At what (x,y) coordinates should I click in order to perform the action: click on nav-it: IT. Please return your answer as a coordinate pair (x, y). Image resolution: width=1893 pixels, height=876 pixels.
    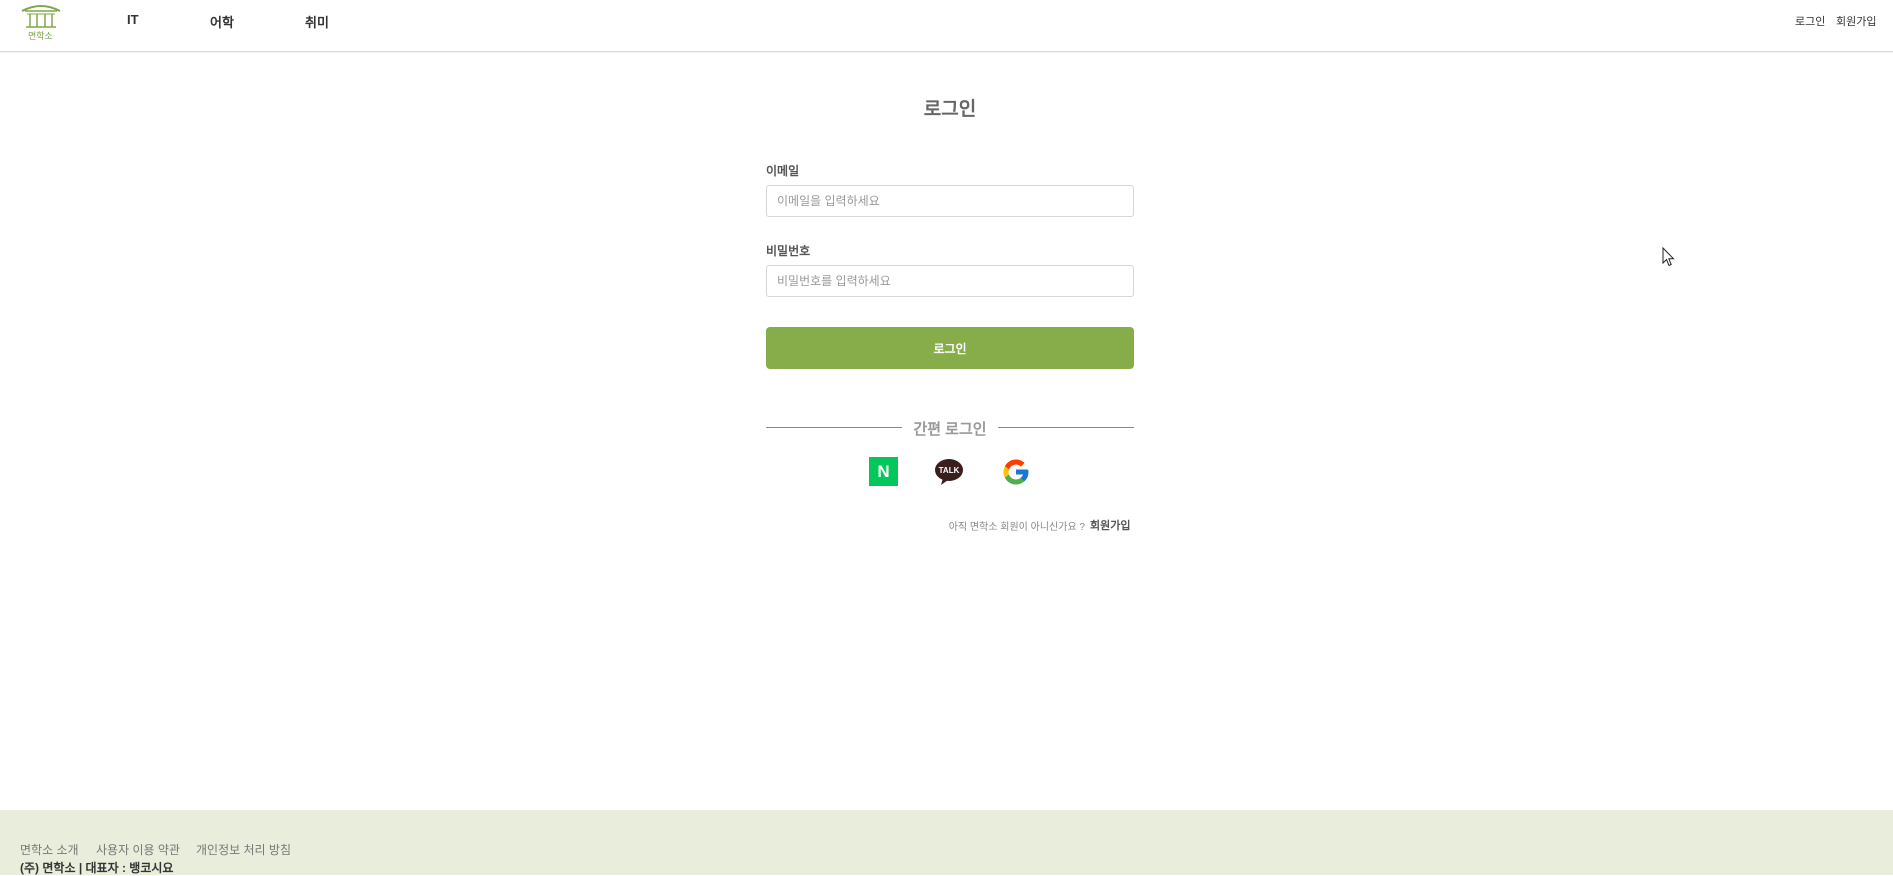
    Looking at the image, I should click on (133, 19).